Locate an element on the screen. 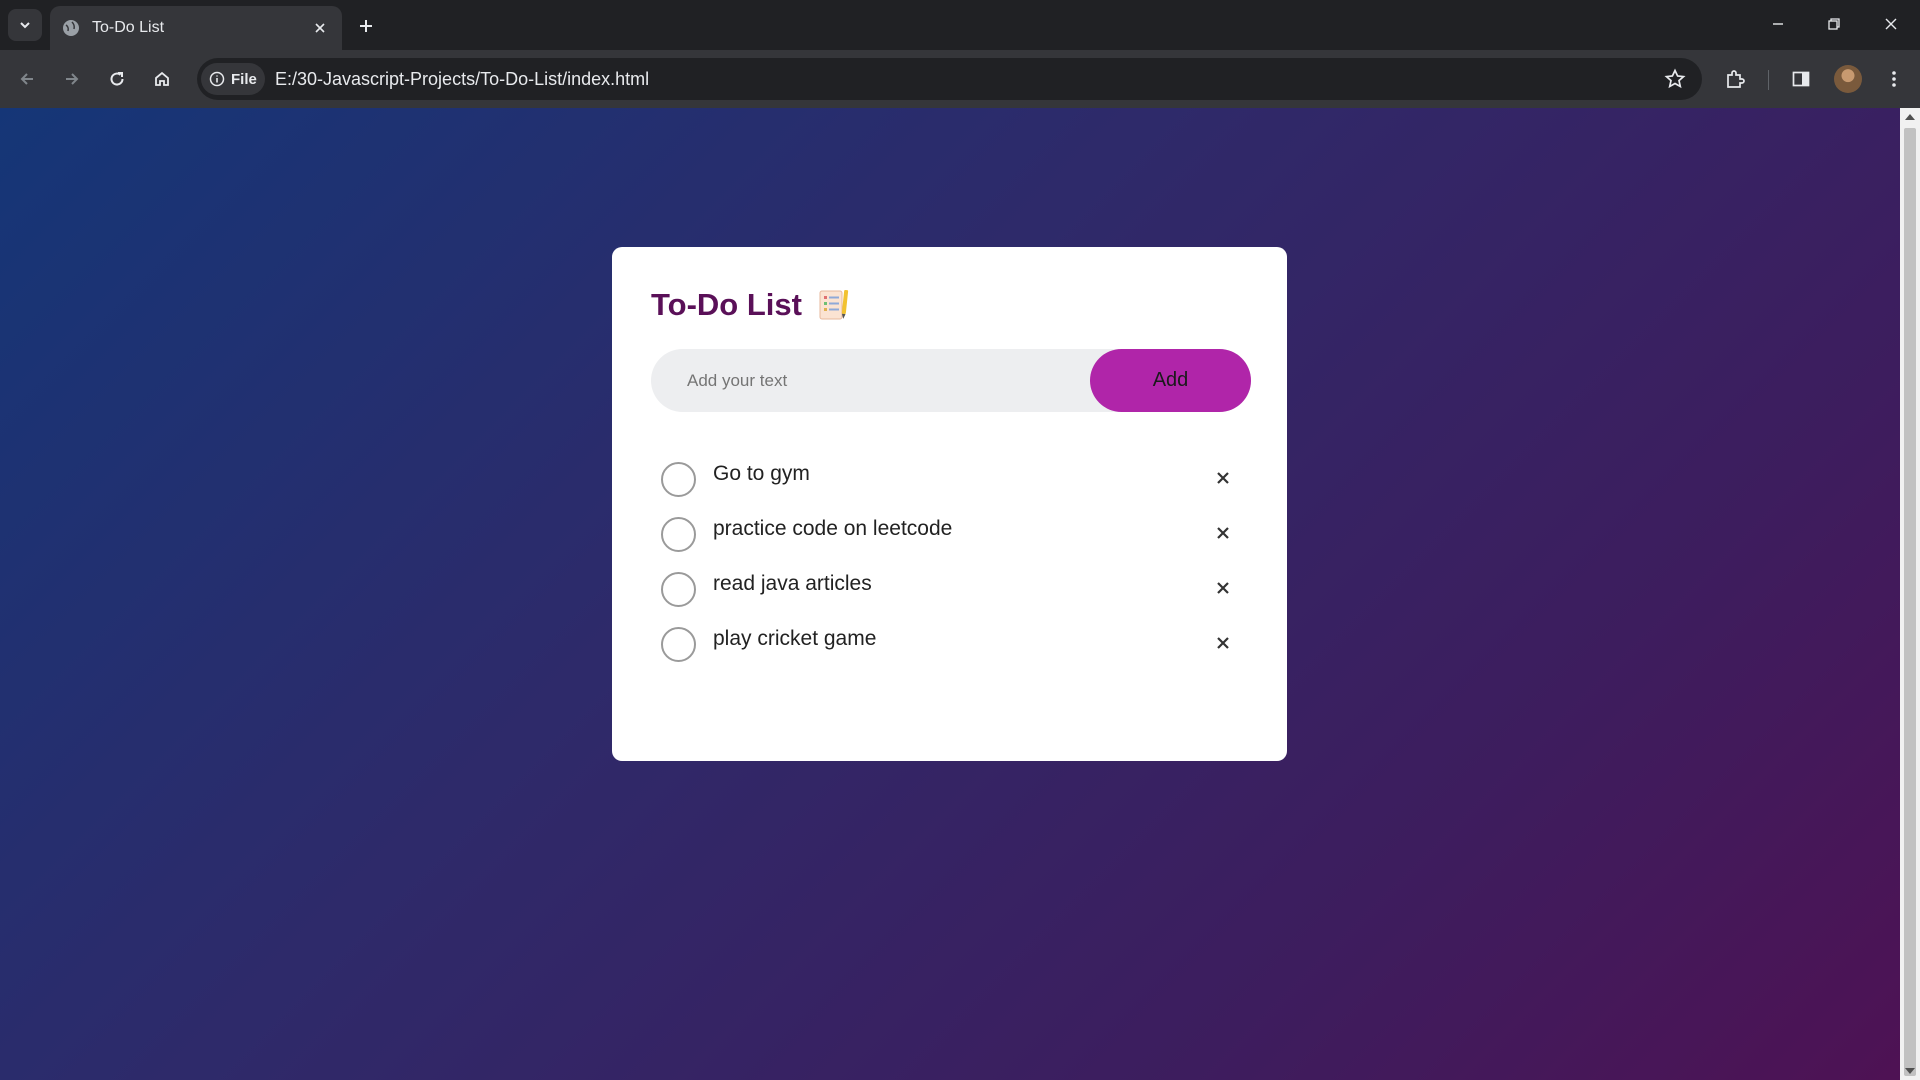  arrow-right-icon is located at coordinates (72, 79).